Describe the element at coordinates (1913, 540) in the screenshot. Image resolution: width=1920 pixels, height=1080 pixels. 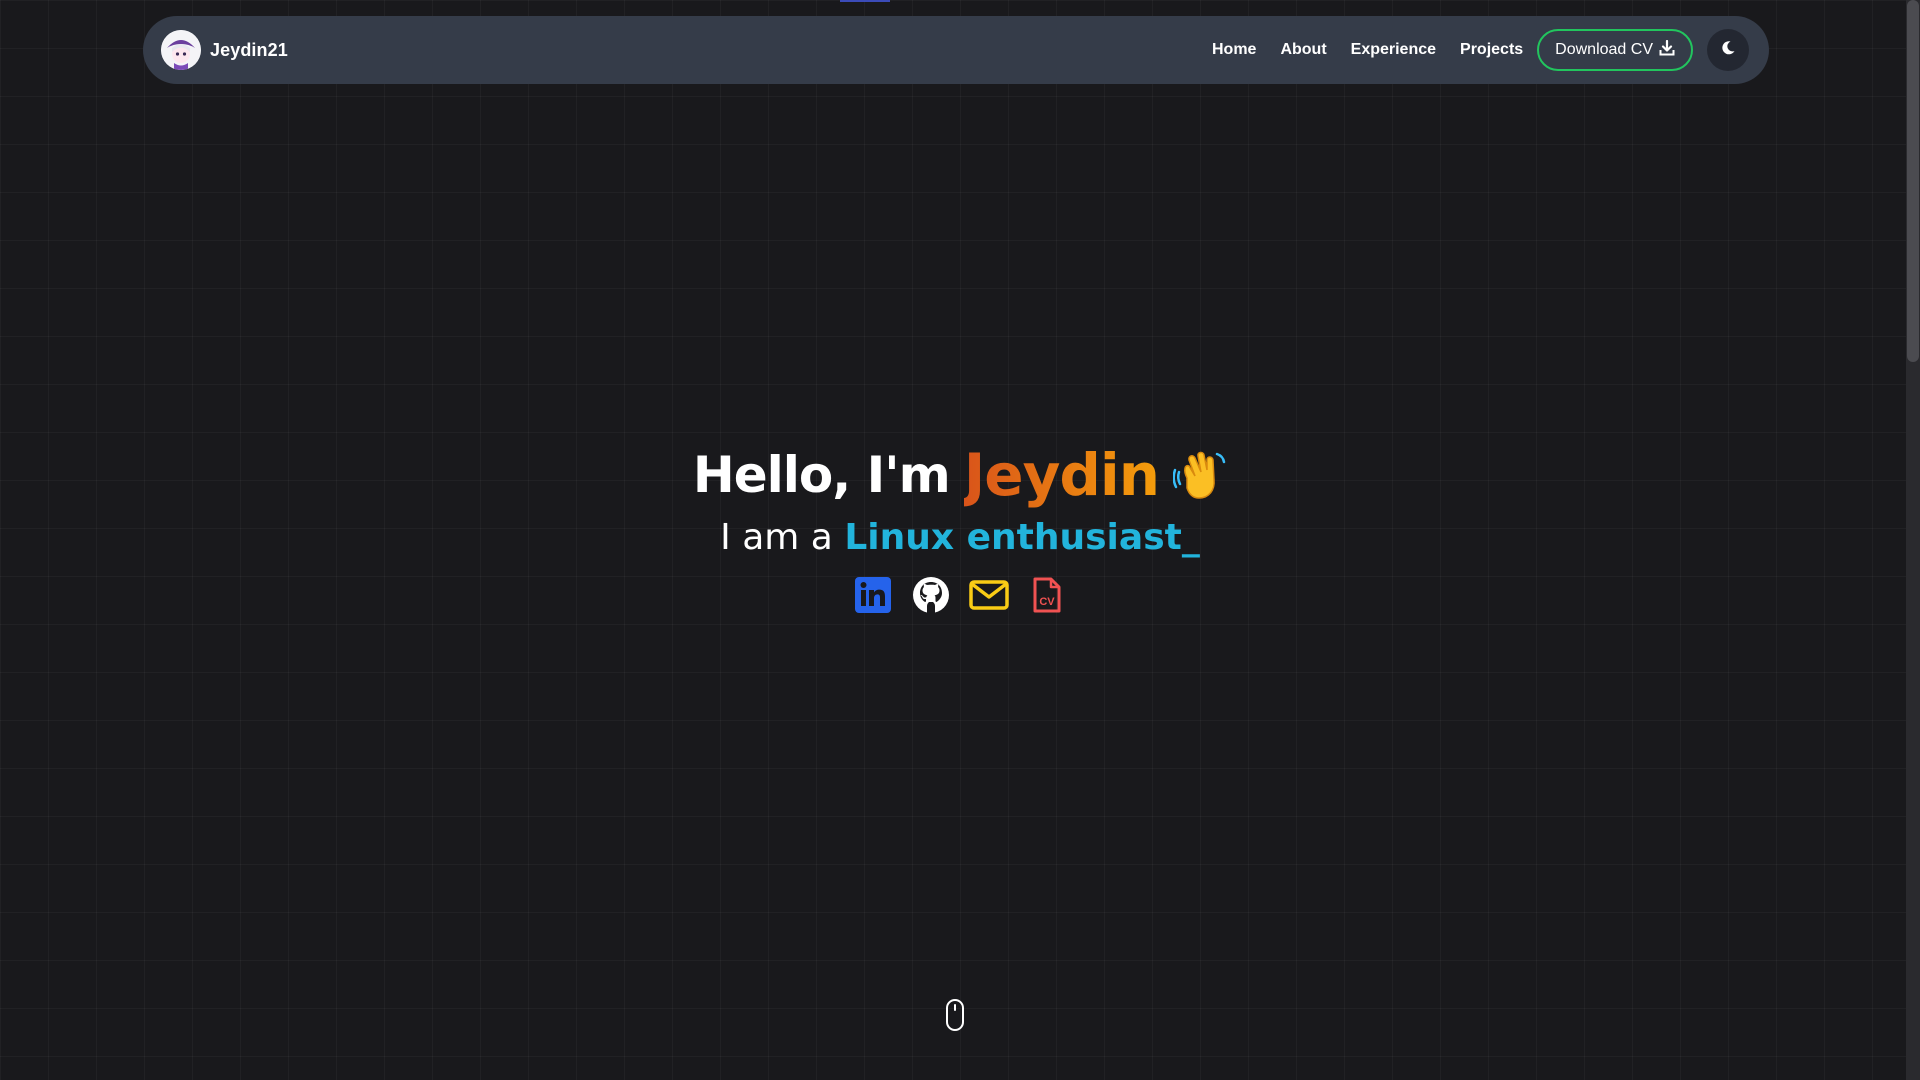
I see `scrollbar` at that location.